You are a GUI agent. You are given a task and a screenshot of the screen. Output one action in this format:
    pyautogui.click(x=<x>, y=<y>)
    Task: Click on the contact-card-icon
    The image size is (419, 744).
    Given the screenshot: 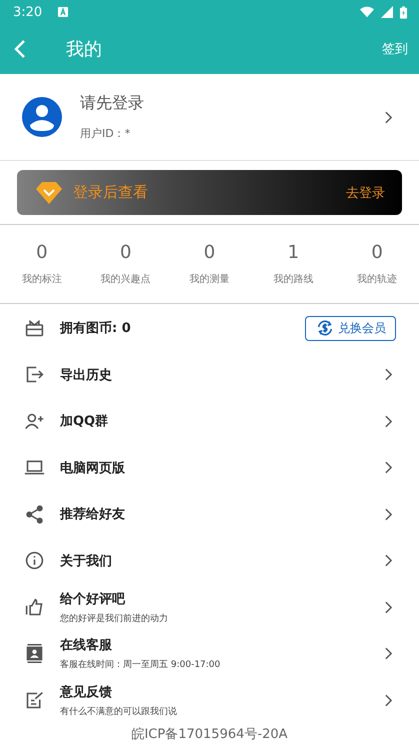 What is the action you would take?
    pyautogui.click(x=34, y=653)
    